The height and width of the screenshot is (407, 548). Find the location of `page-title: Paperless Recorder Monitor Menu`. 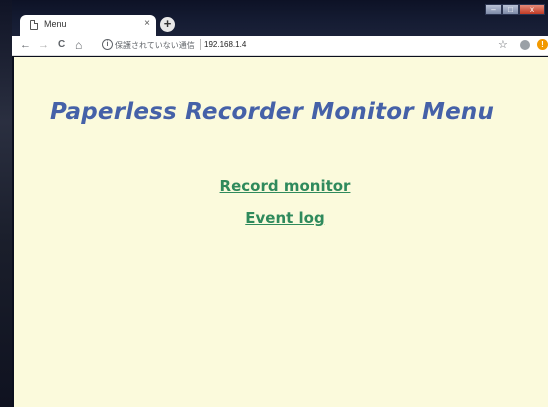

page-title: Paperless Recorder Monitor Menu is located at coordinates (272, 112).